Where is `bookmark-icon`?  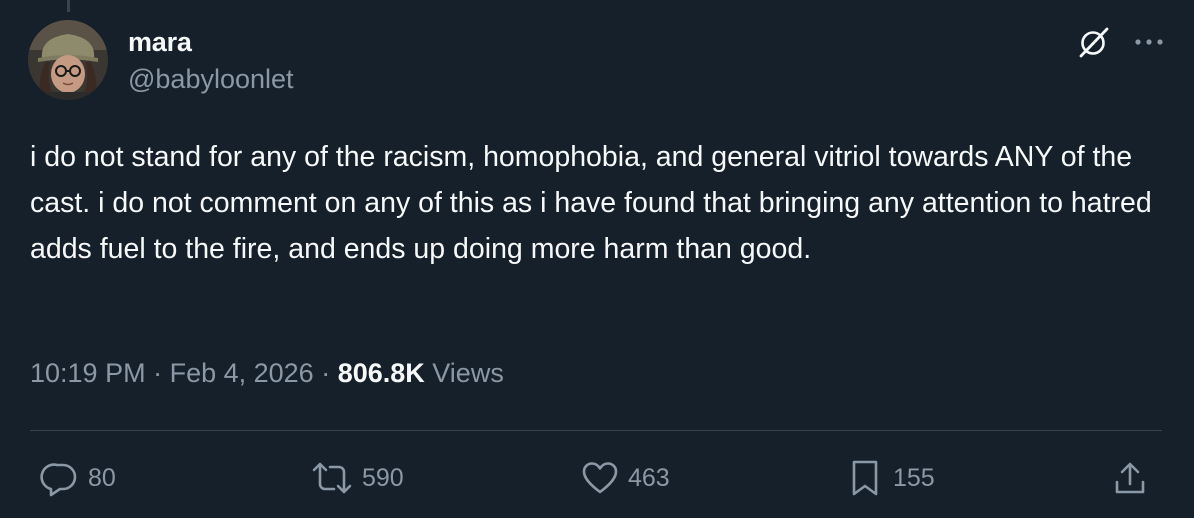
bookmark-icon is located at coordinates (865, 478).